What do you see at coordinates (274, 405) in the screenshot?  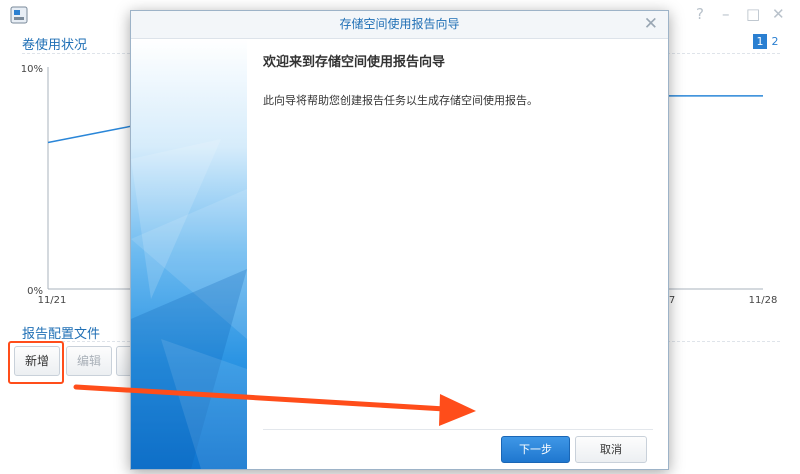 I see `annotation-arrow` at bounding box center [274, 405].